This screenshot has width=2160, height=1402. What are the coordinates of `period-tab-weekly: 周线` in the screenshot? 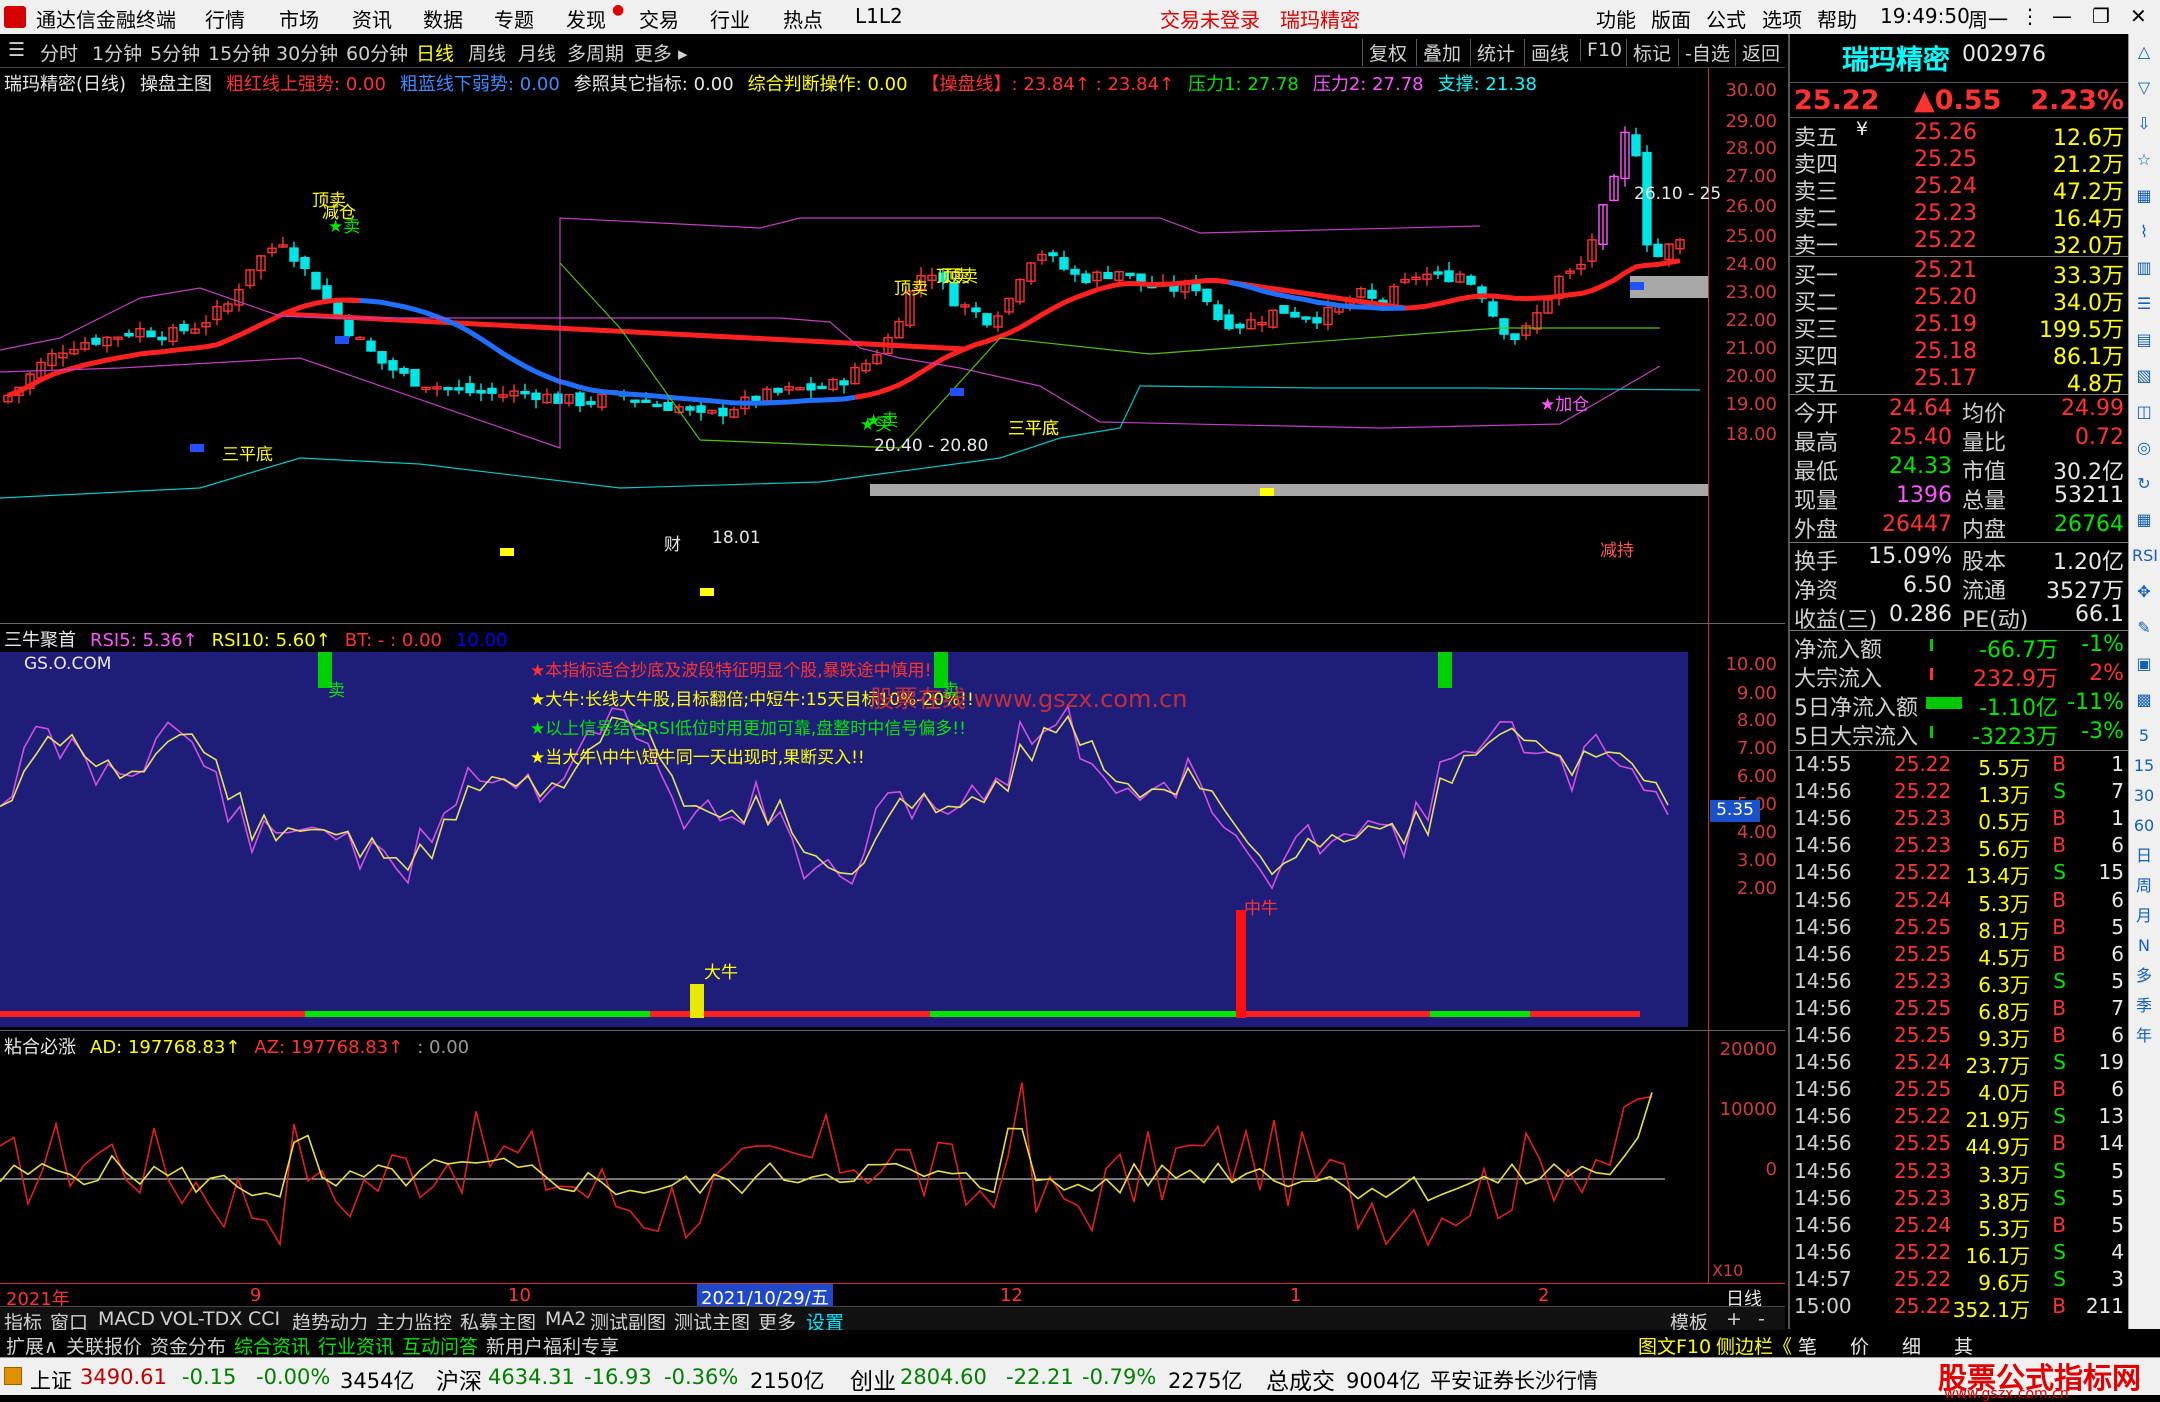 It's located at (487, 52).